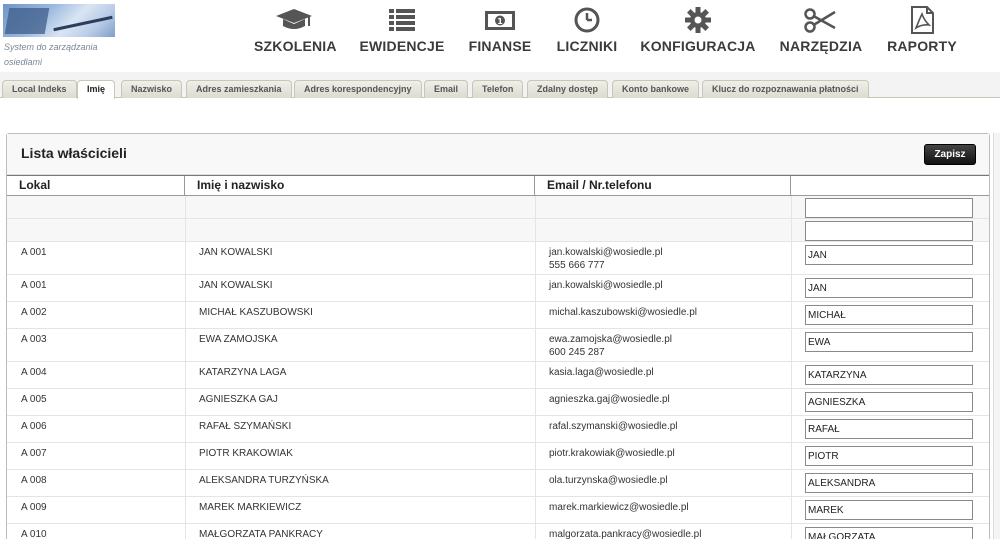 This screenshot has height=539, width=1000. I want to click on pen-graphic, so click(83, 23).